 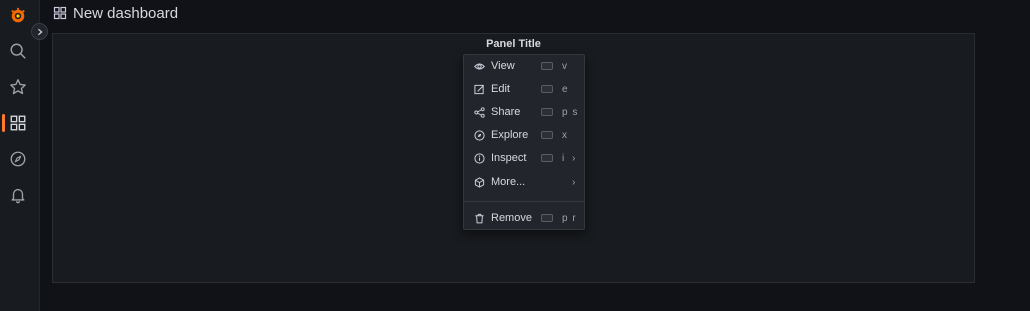 What do you see at coordinates (506, 112) in the screenshot?
I see `menu-item-label: Share` at bounding box center [506, 112].